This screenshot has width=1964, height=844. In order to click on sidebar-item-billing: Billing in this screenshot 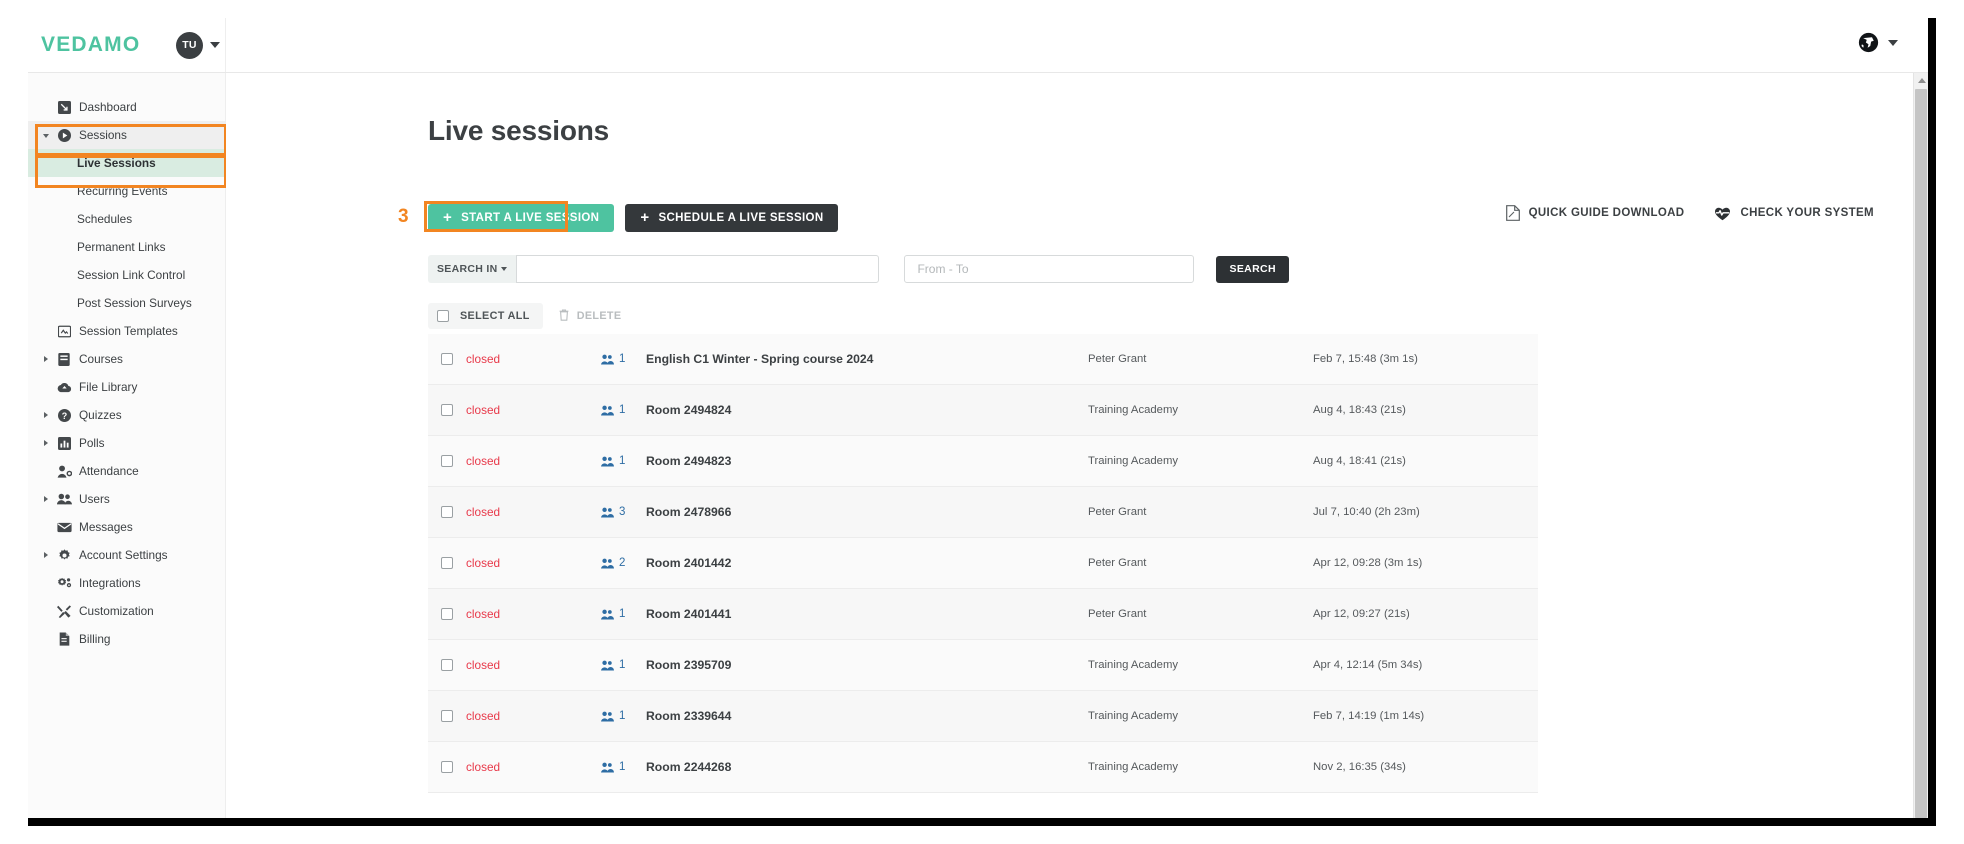, I will do `click(126, 639)`.